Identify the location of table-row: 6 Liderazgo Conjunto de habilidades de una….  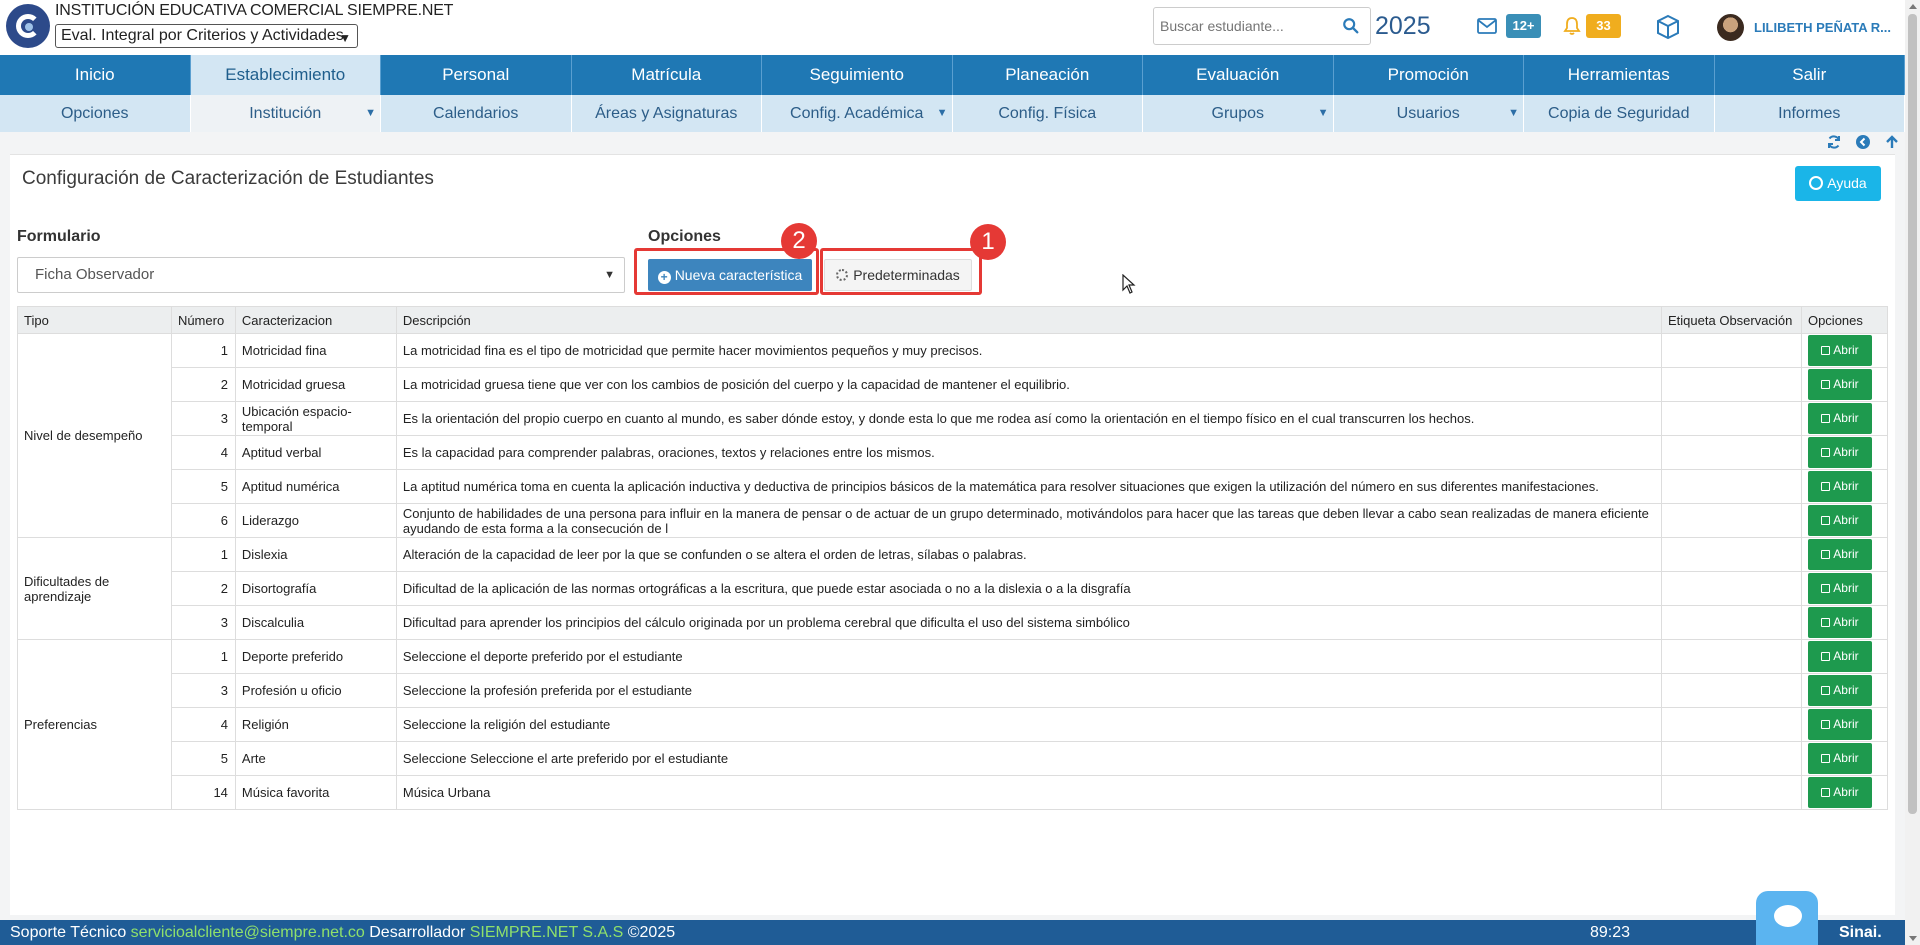
(953, 520).